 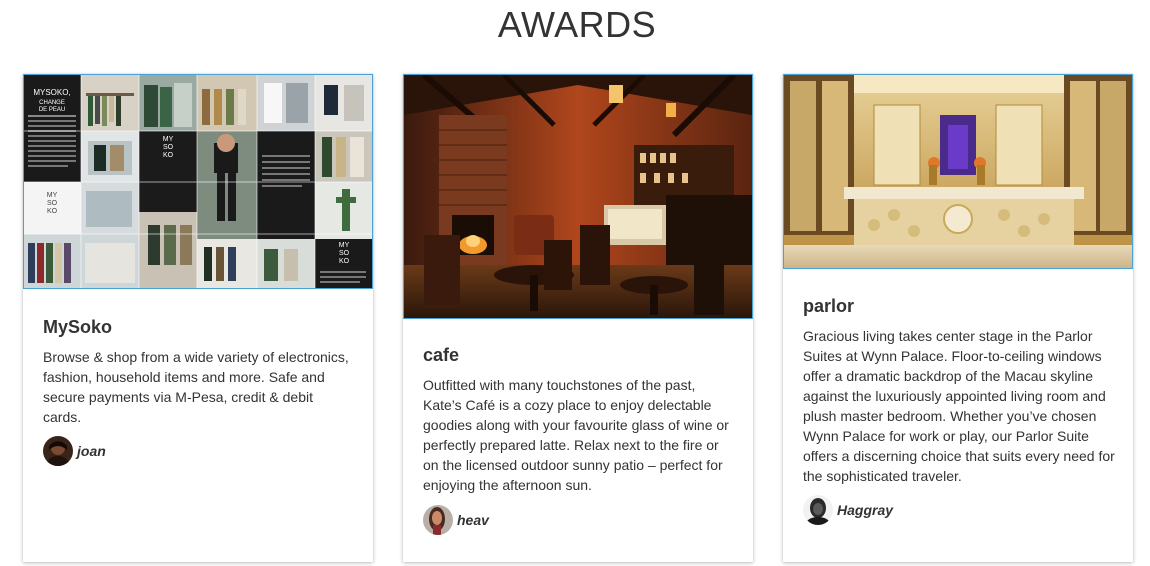 What do you see at coordinates (52, 110) in the screenshot?
I see `collage-headline-3: DE PEAU` at bounding box center [52, 110].